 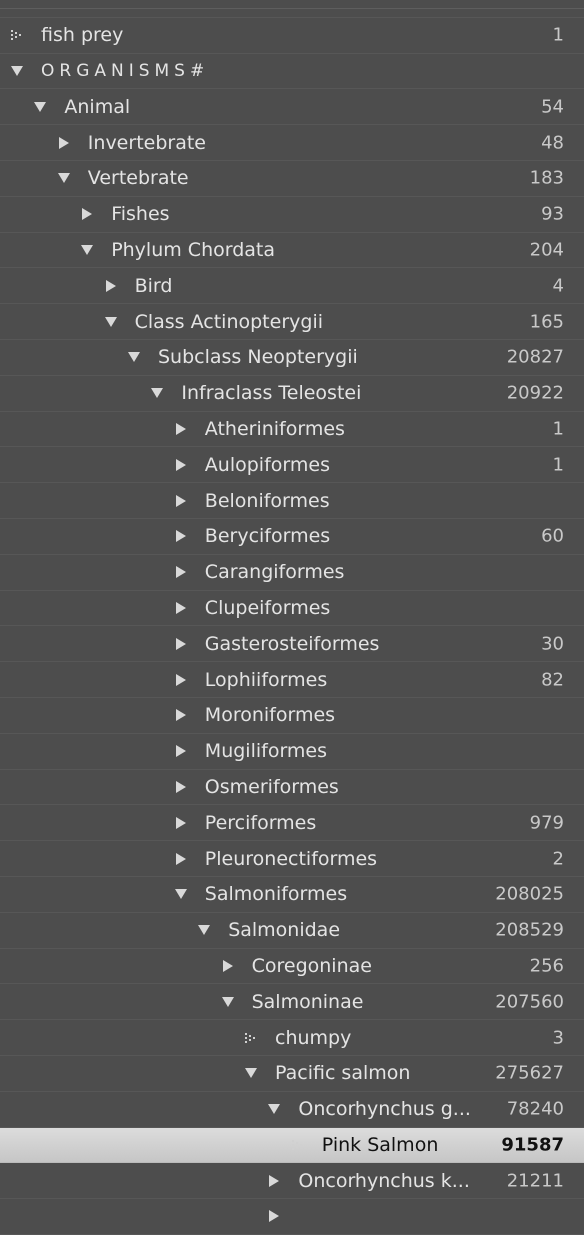 I want to click on tree-row-label: Gasterosteiformes, so click(x=292, y=643).